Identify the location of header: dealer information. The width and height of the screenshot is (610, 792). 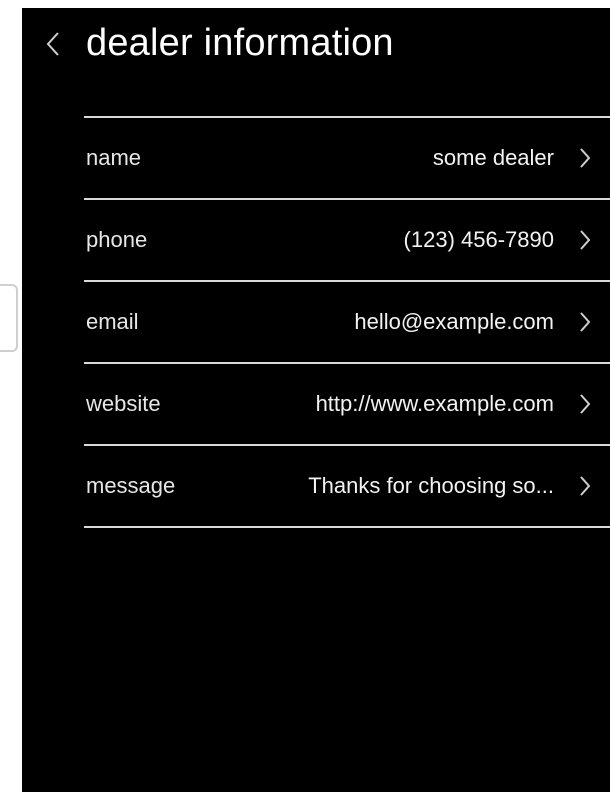
(316, 43).